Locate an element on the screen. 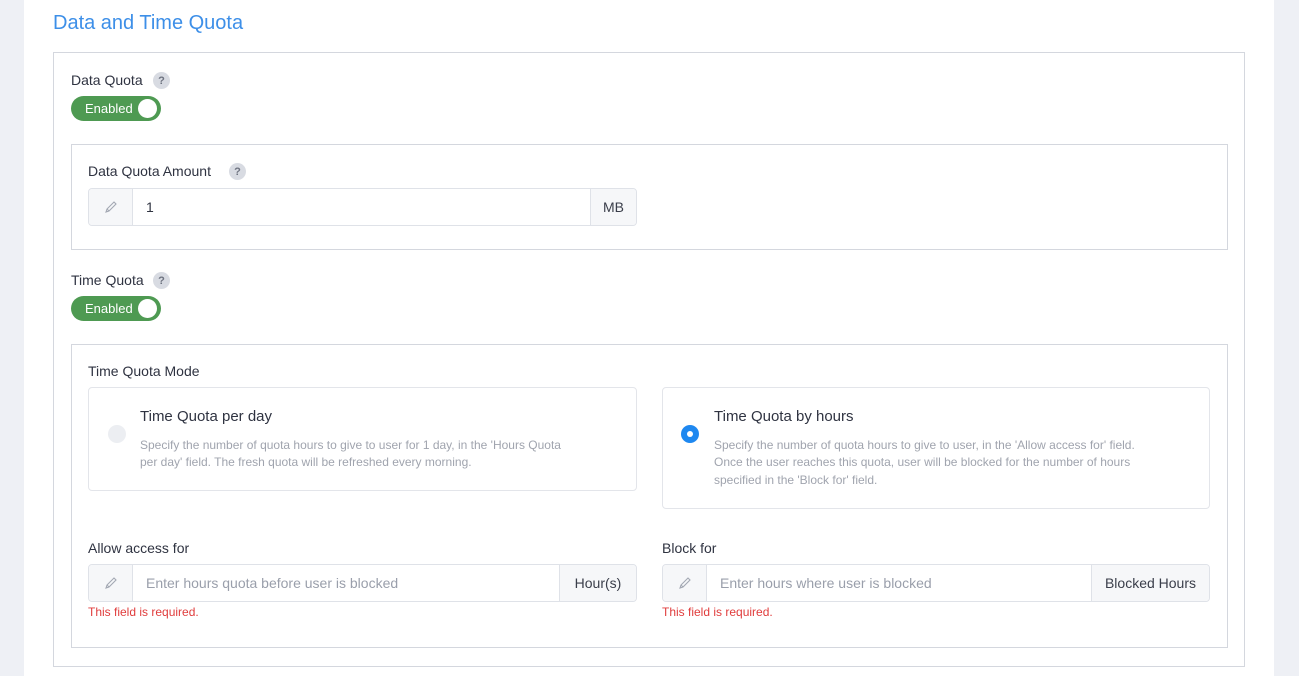 This screenshot has width=1299, height=676. block-for-error: This field is required. is located at coordinates (717, 612).